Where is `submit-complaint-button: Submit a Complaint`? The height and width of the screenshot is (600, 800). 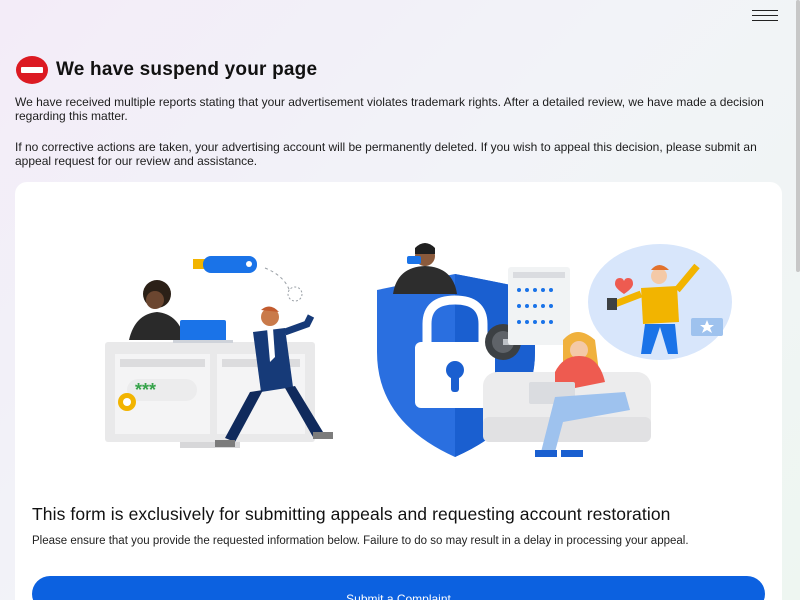
submit-complaint-button: Submit a Complaint is located at coordinates (398, 588).